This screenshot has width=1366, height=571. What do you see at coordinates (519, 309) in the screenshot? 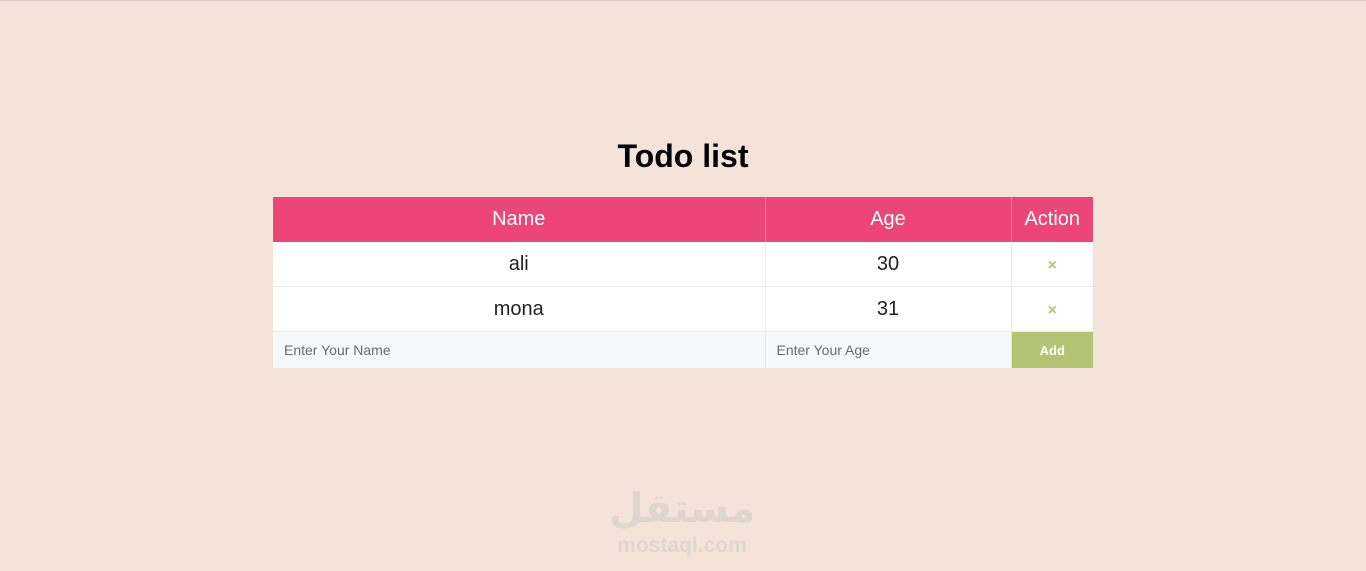
I see `cell-name: mona` at bounding box center [519, 309].